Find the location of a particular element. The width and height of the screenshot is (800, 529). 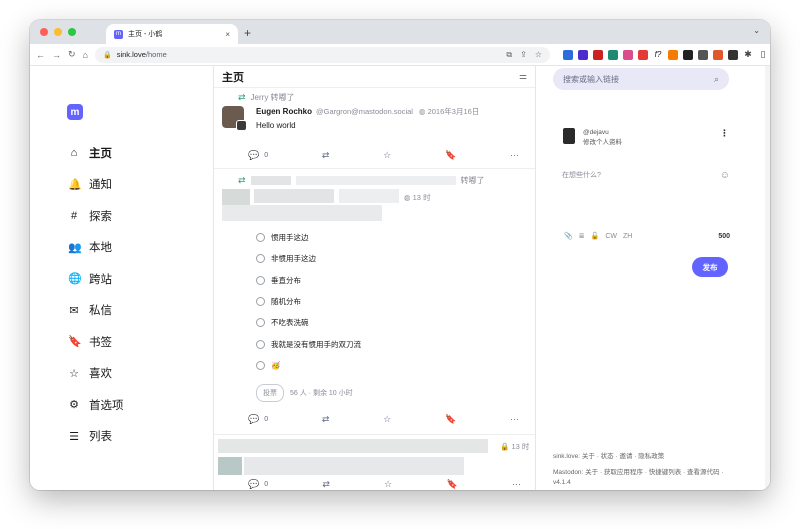

minimize-window-button is located at coordinates (58, 32).